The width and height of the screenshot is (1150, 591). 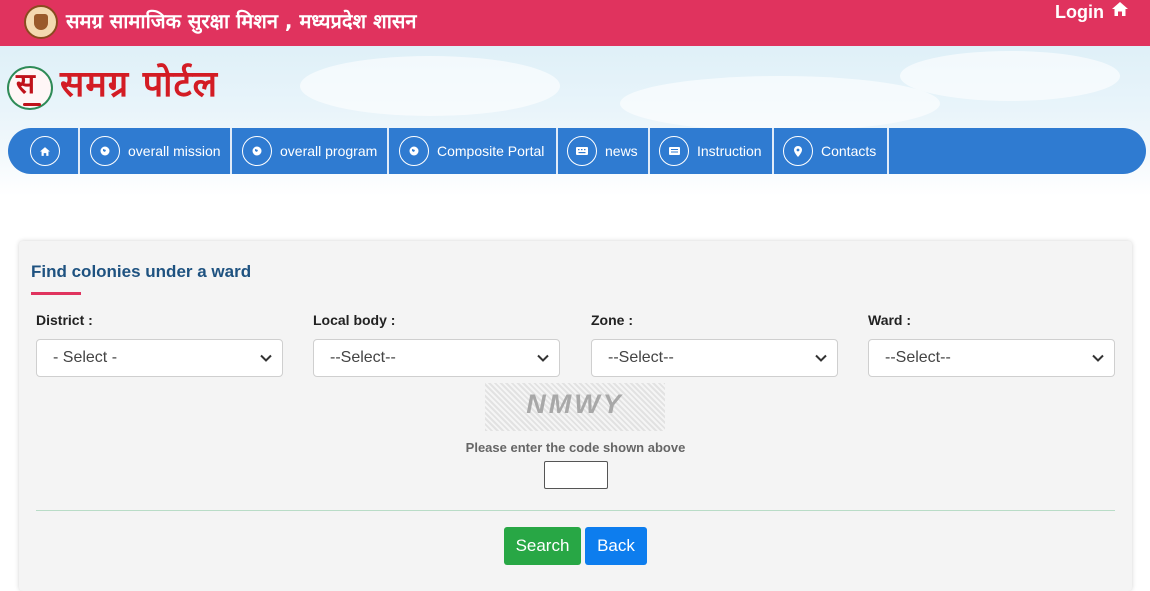 What do you see at coordinates (141, 271) in the screenshot?
I see `form-title: Find colonies under a ward` at bounding box center [141, 271].